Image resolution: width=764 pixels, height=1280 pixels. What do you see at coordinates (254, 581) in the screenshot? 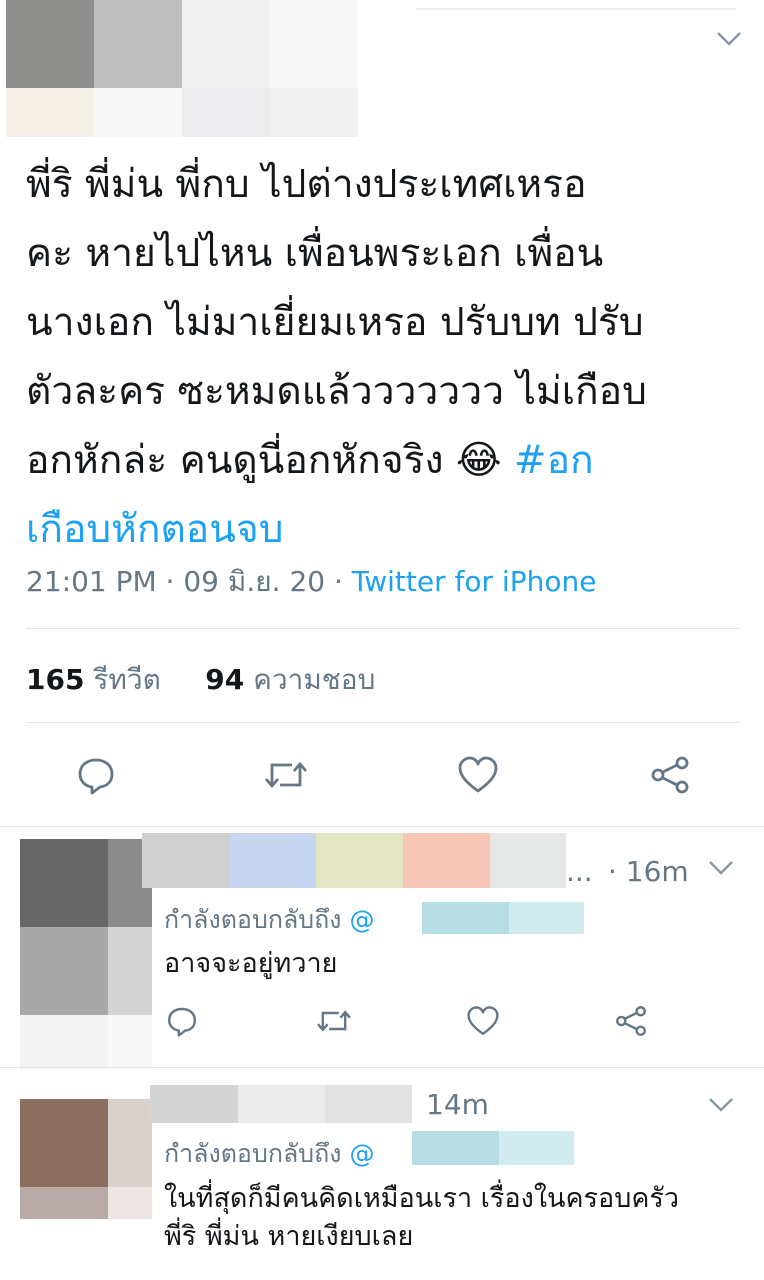
I see `tweet-date: 09 มิ.ย. 20` at bounding box center [254, 581].